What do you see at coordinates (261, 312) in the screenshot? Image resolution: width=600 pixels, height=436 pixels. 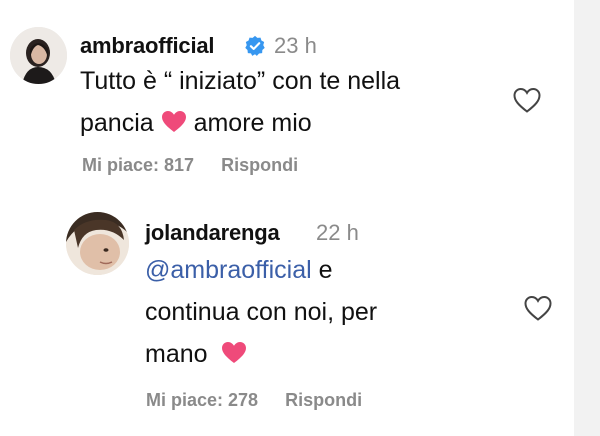 I see `comment-text-line-2: continua con noi, per` at bounding box center [261, 312].